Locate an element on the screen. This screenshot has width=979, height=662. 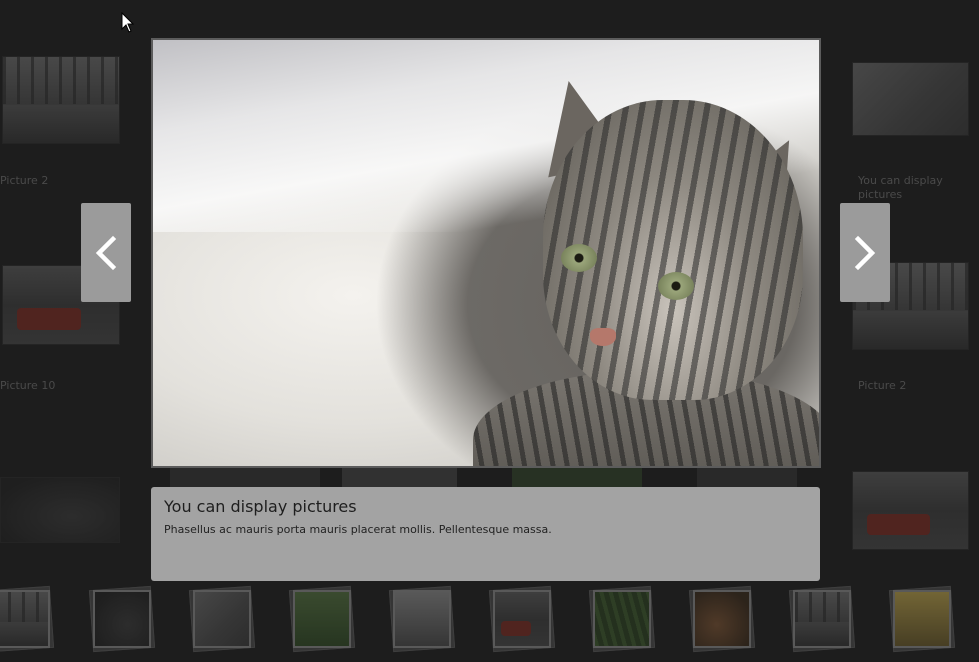
chevron-right-icon is located at coordinates (865, 252).